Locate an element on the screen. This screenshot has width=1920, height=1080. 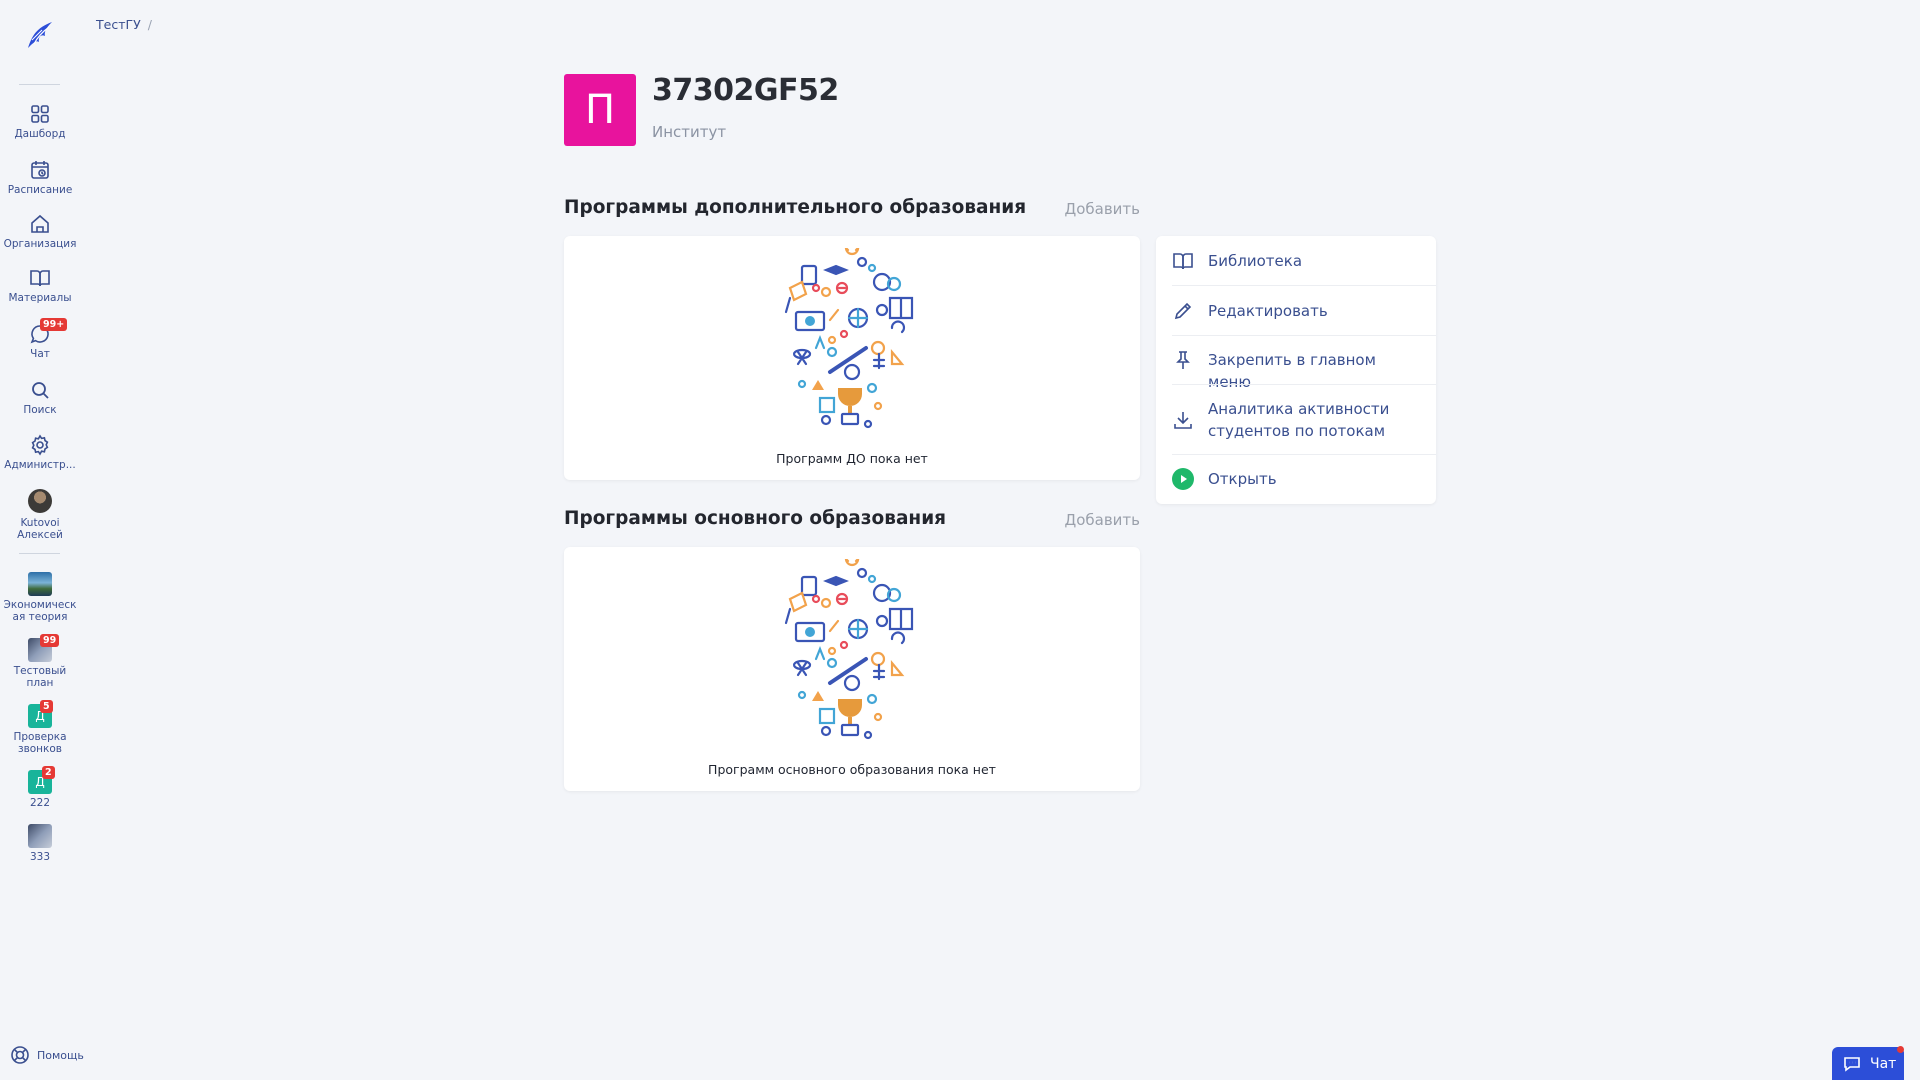
nav-chat: 99+ Чат is located at coordinates (40, 339).